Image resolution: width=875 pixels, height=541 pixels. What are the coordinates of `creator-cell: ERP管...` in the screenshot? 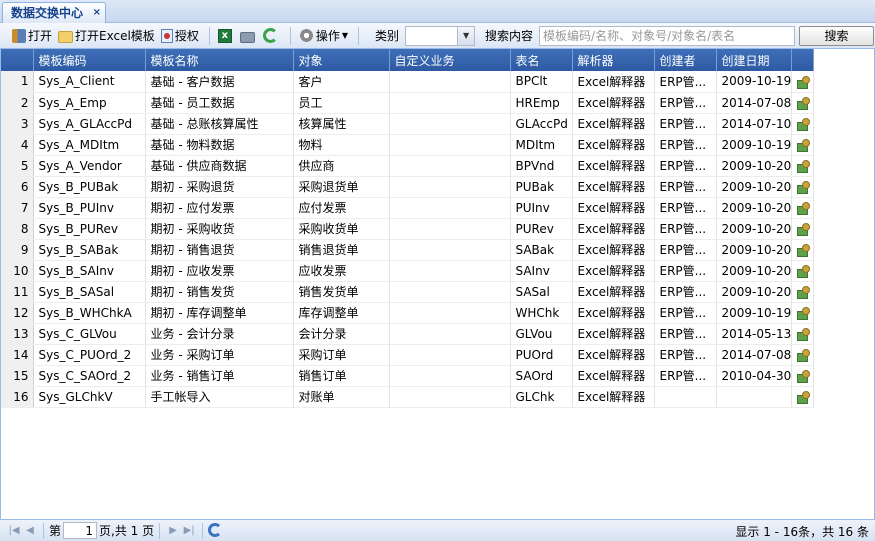 It's located at (685, 334).